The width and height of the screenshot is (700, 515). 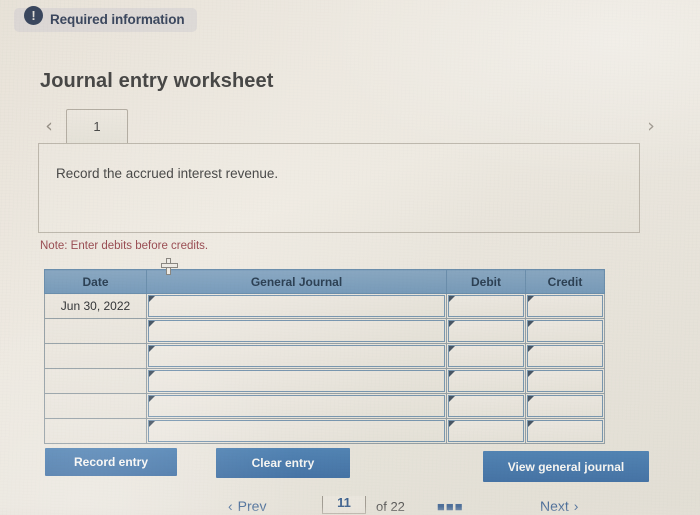 I want to click on column-header-date: Date, so click(x=95, y=281).